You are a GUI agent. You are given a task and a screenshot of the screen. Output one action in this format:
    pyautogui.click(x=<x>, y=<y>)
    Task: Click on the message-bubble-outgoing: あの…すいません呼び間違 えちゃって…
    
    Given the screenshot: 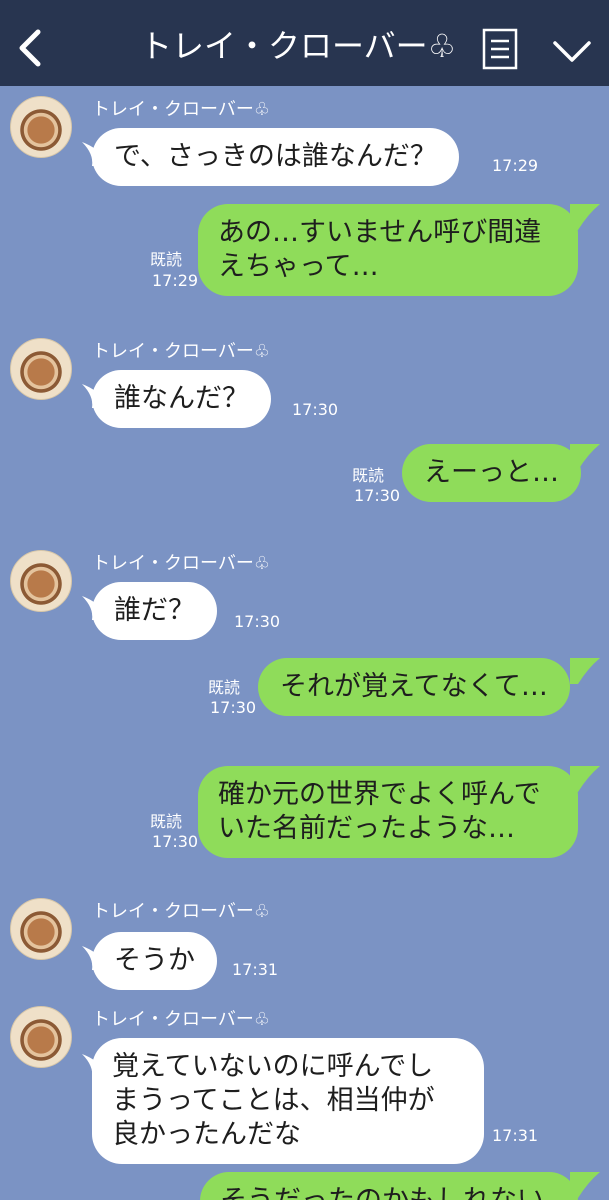 What is the action you would take?
    pyautogui.click(x=388, y=250)
    